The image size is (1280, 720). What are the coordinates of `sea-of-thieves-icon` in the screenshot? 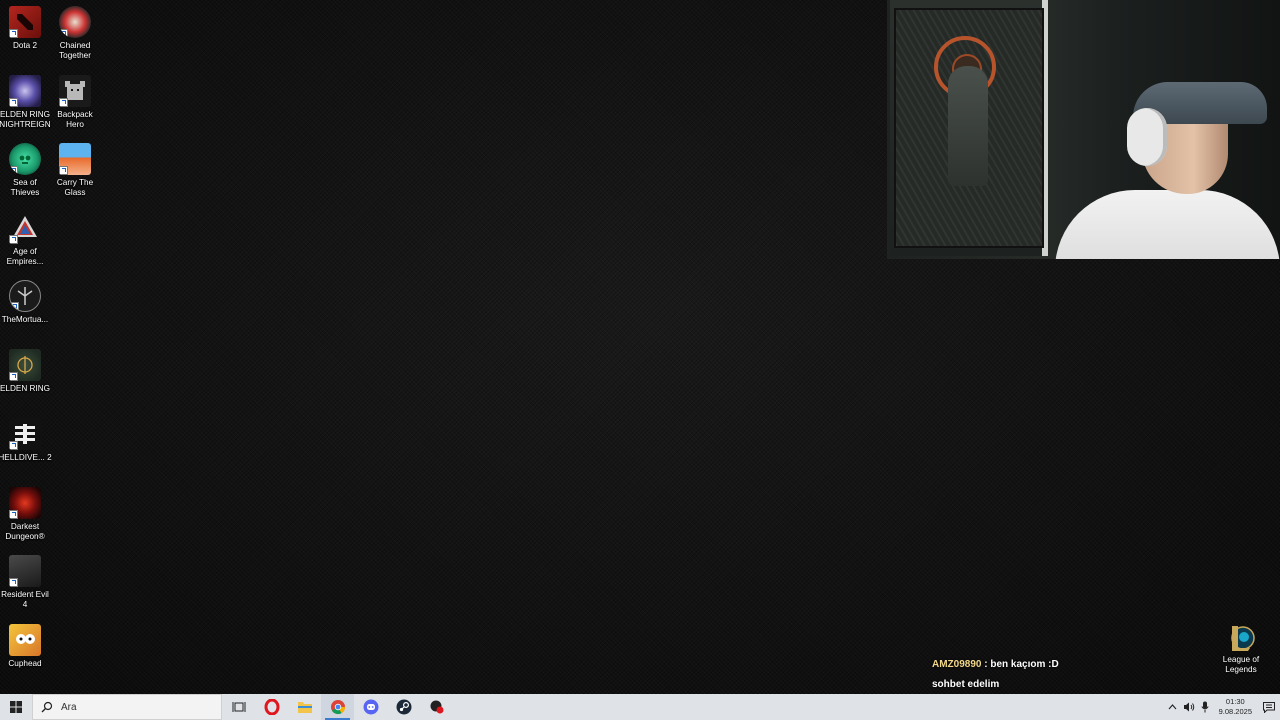 It's located at (25, 159).